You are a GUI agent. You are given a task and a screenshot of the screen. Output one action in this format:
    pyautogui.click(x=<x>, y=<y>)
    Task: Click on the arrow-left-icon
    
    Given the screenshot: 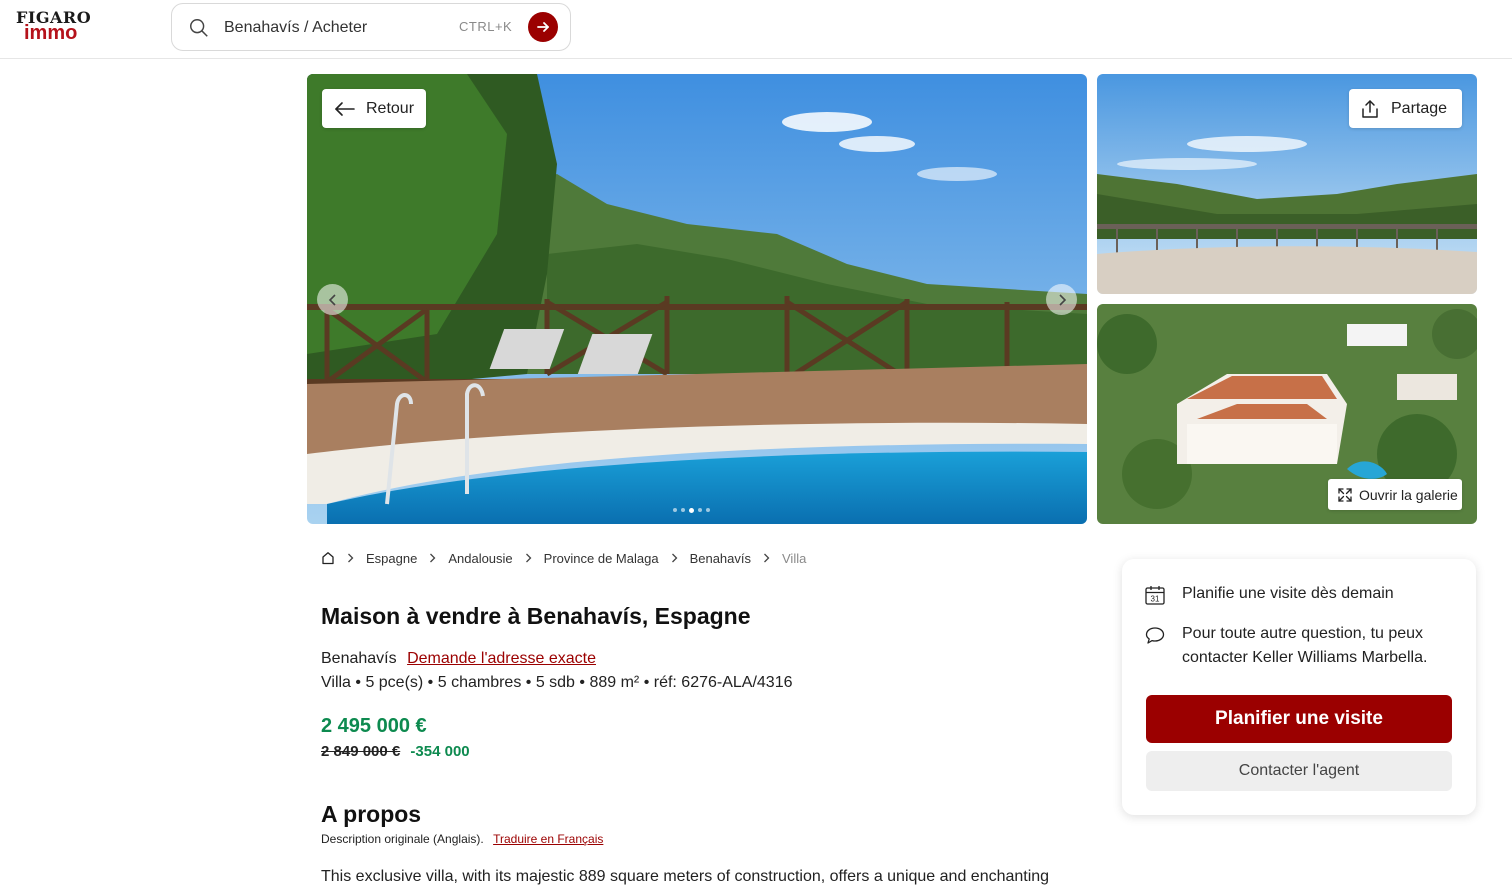 What is the action you would take?
    pyautogui.click(x=345, y=108)
    